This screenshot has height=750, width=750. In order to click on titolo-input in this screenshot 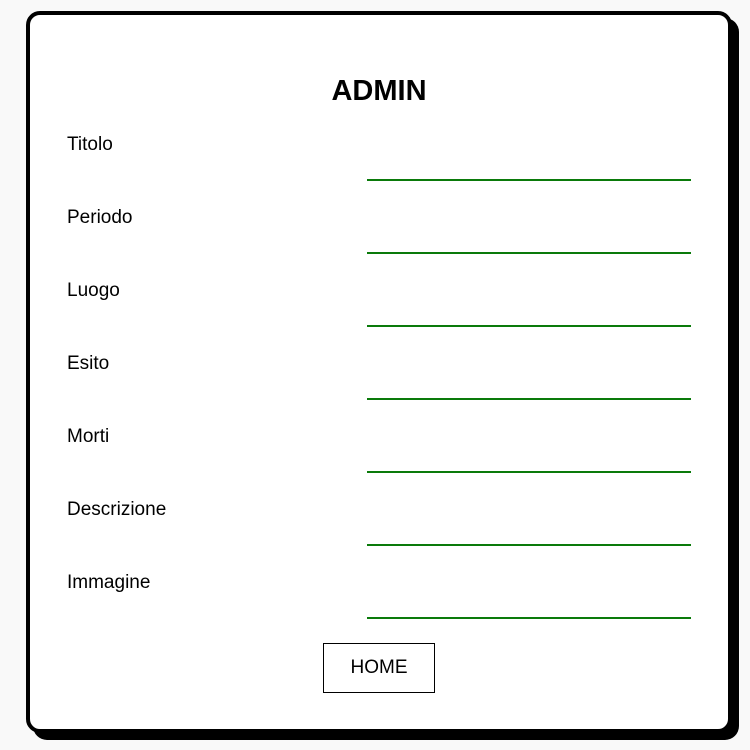, I will do `click(529, 165)`.